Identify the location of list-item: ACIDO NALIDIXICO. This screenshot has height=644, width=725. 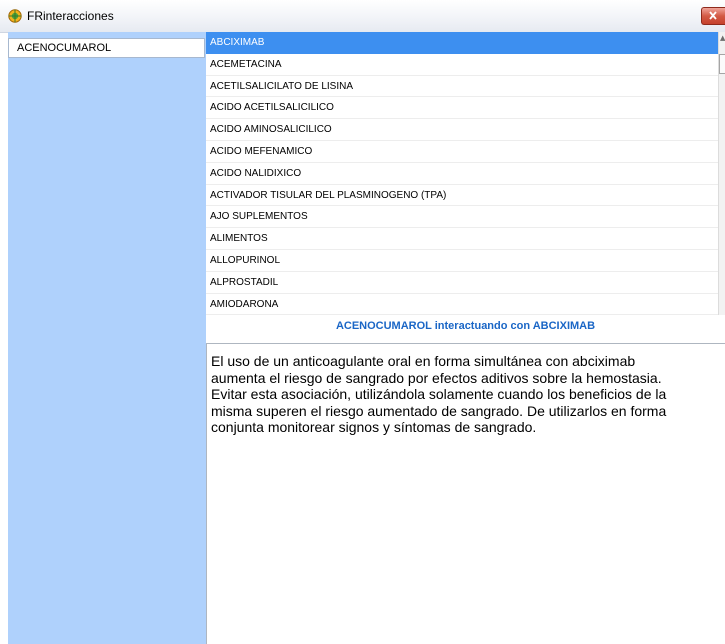
(465, 174).